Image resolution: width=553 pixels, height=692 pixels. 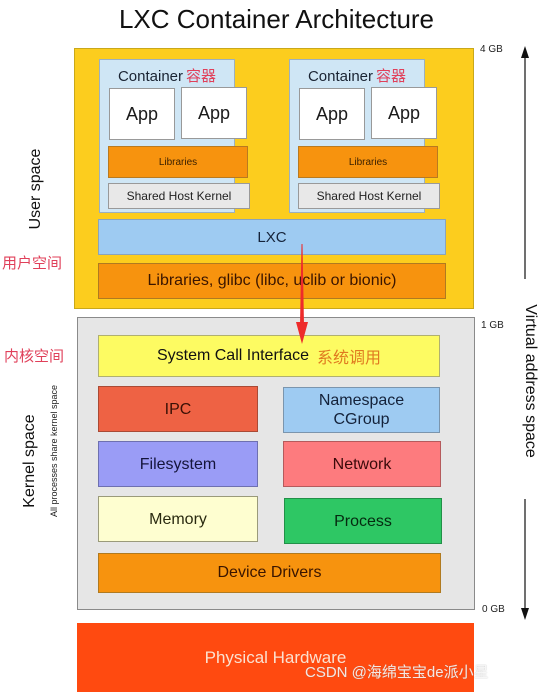 I want to click on virtual-address-space-label: Virtual address space, so click(x=530, y=381).